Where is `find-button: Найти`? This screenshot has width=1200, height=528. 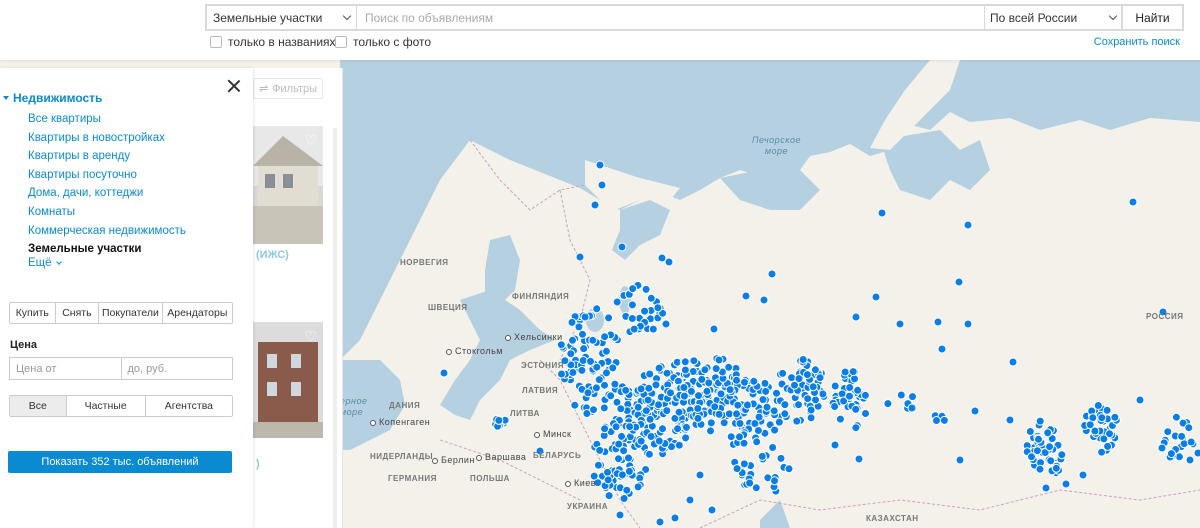
find-button: Найти is located at coordinates (1151, 17).